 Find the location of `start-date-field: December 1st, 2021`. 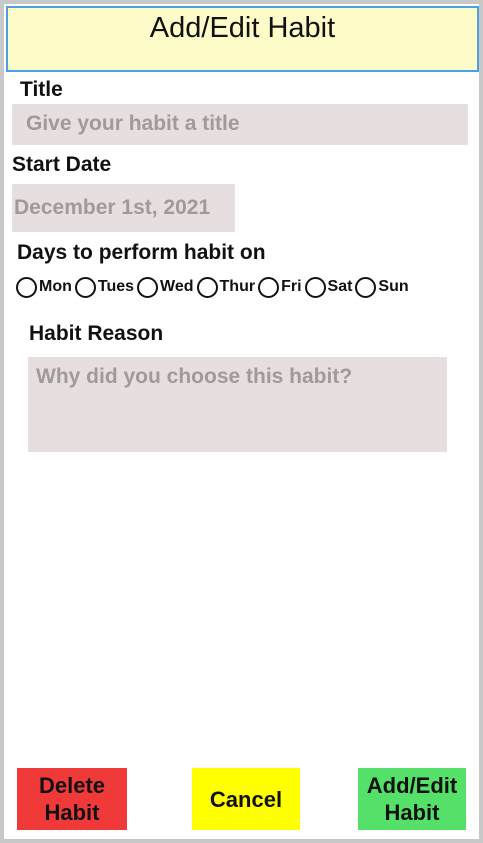

start-date-field: December 1st, 2021 is located at coordinates (123, 208).